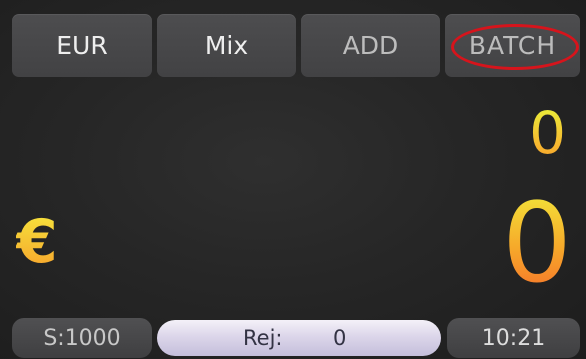 This screenshot has height=359, width=586. I want to click on mode-button: Mix, so click(226, 45).